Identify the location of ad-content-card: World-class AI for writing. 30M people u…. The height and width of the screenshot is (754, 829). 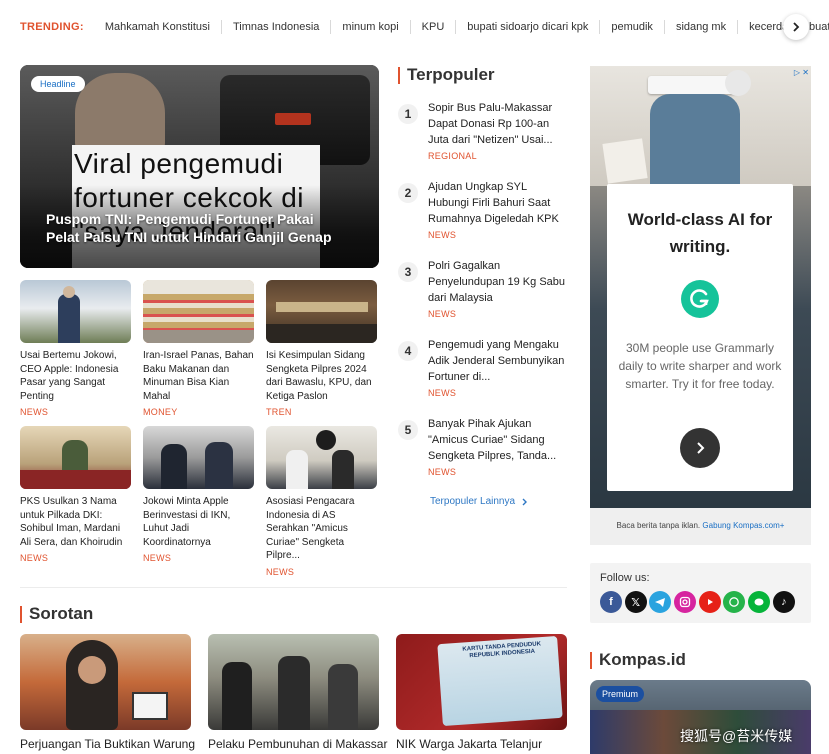
(700, 337).